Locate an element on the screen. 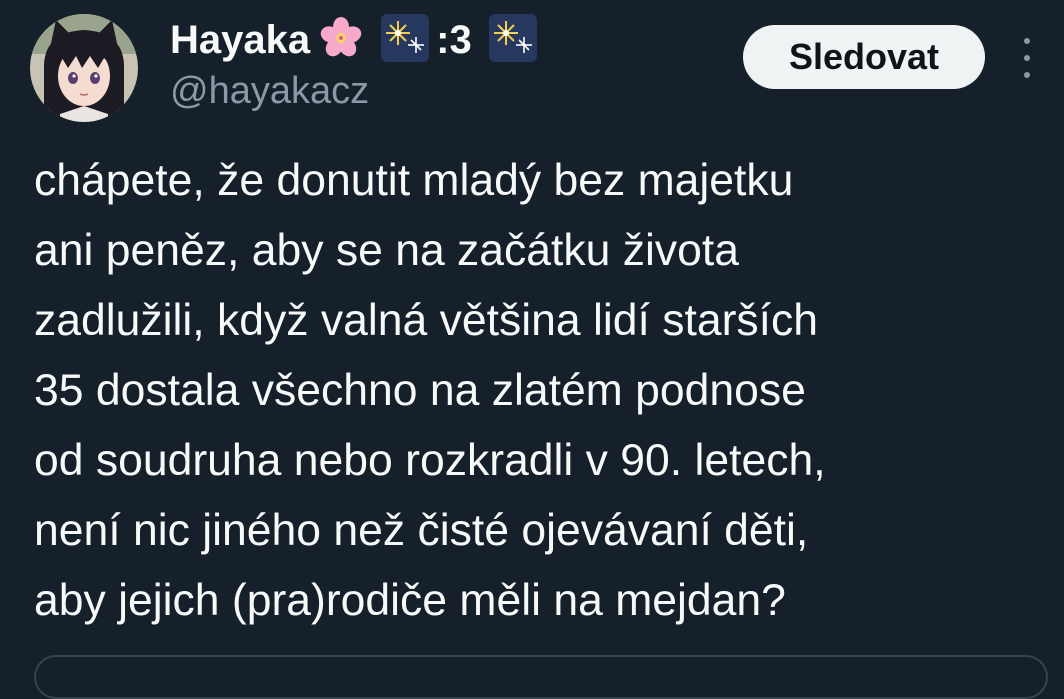 Image resolution: width=1064 pixels, height=699 pixels. tweet-text-line: chápete, že donutit mladý bez majetku is located at coordinates (414, 180).